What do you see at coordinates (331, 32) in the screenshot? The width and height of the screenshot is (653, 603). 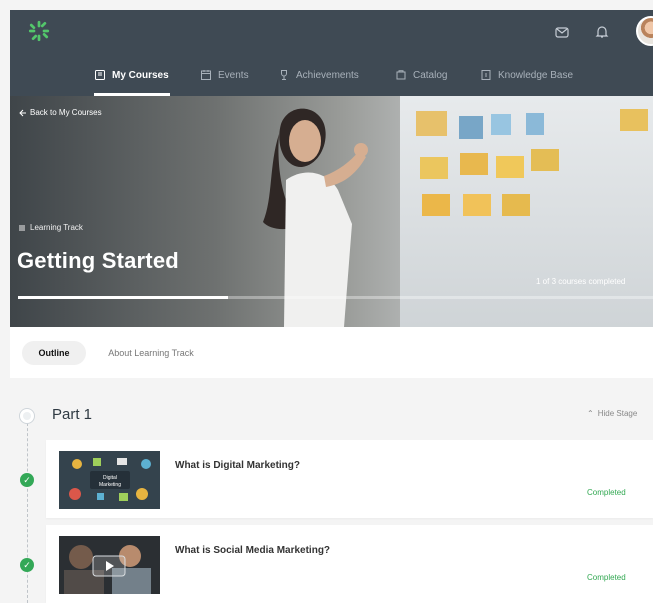 I see `top-header` at bounding box center [331, 32].